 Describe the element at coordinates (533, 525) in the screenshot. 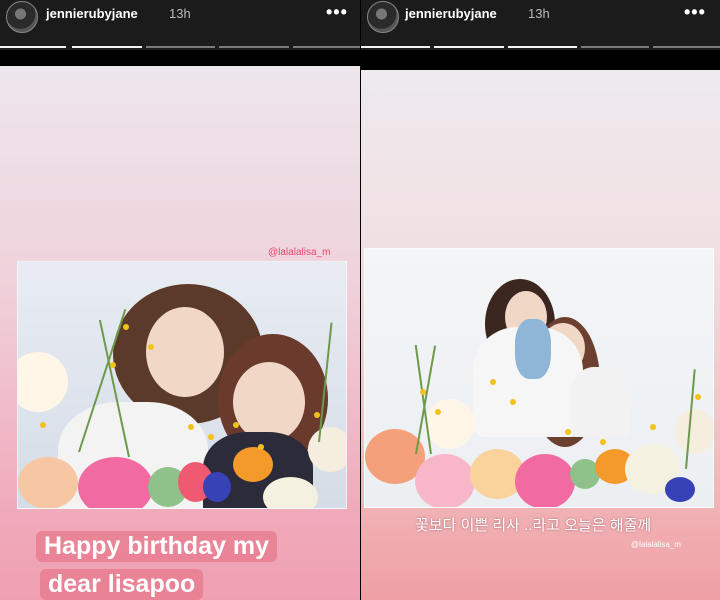

I see `caption-korean: 꽃보다 이쁜 리사 ..라고 오늘은 해줄께` at that location.